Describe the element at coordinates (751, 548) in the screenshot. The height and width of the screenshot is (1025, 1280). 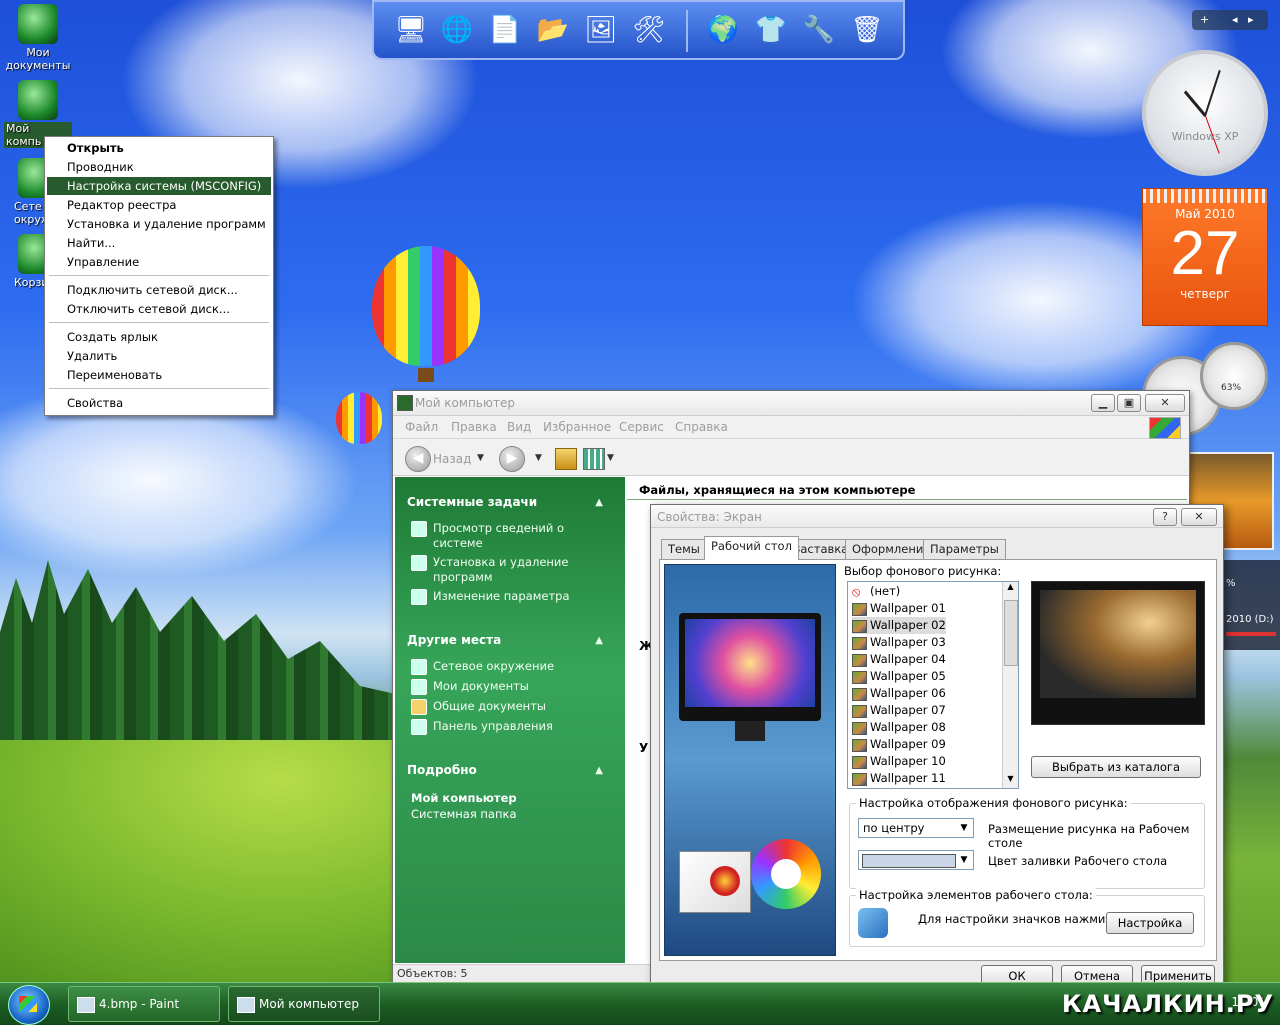
I see `tab-desktop: Рабочий стол` at that location.